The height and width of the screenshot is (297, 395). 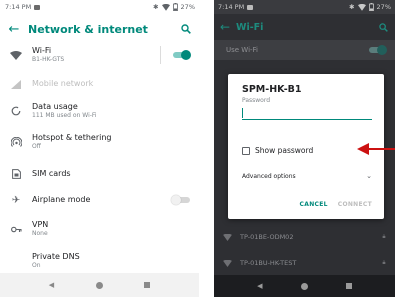 I want to click on sim-cards-title: SIM cards, so click(x=51, y=173).